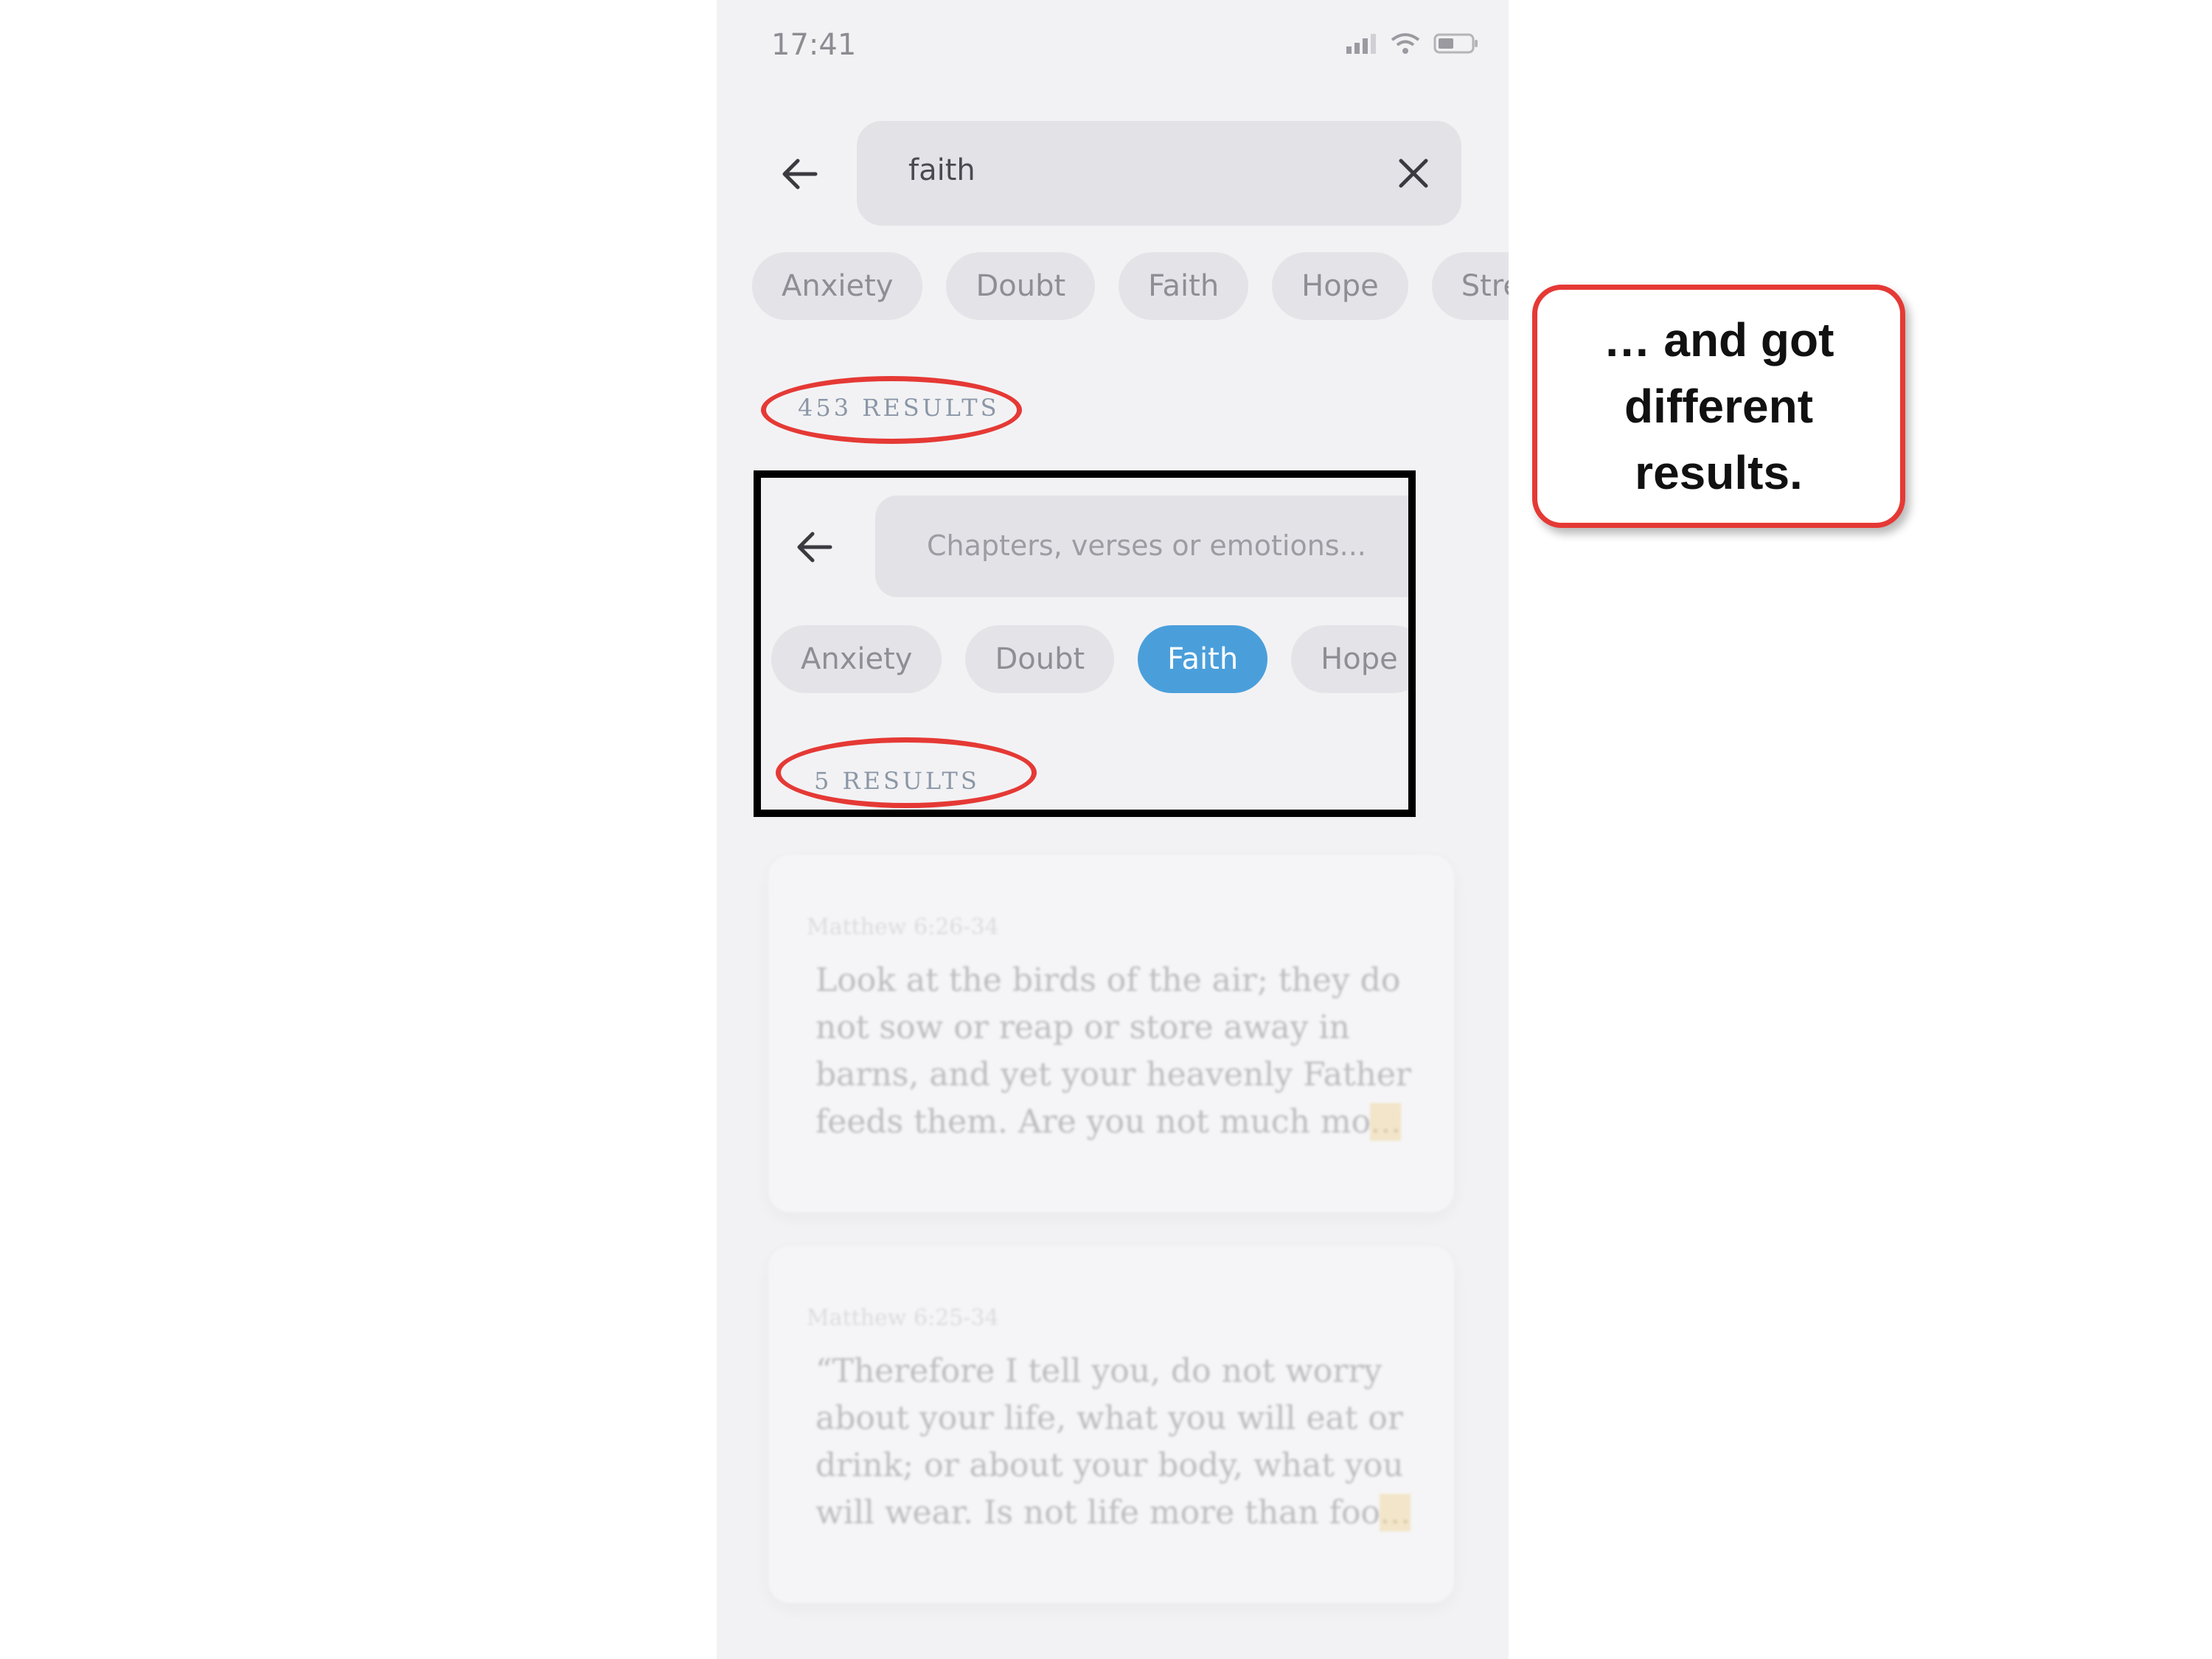  What do you see at coordinates (837, 286) in the screenshot?
I see `chip-anxiety: Anxiety` at bounding box center [837, 286].